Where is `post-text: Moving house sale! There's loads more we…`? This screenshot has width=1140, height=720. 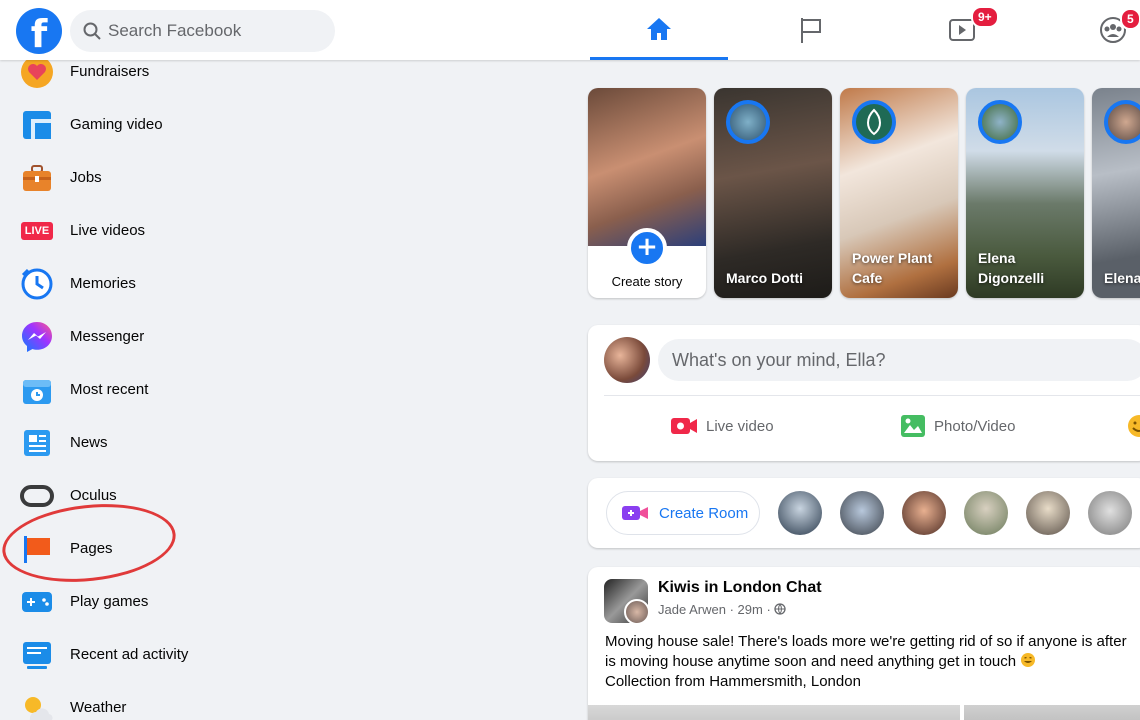 post-text: Moving house sale! There's loads more we… is located at coordinates (872, 662).